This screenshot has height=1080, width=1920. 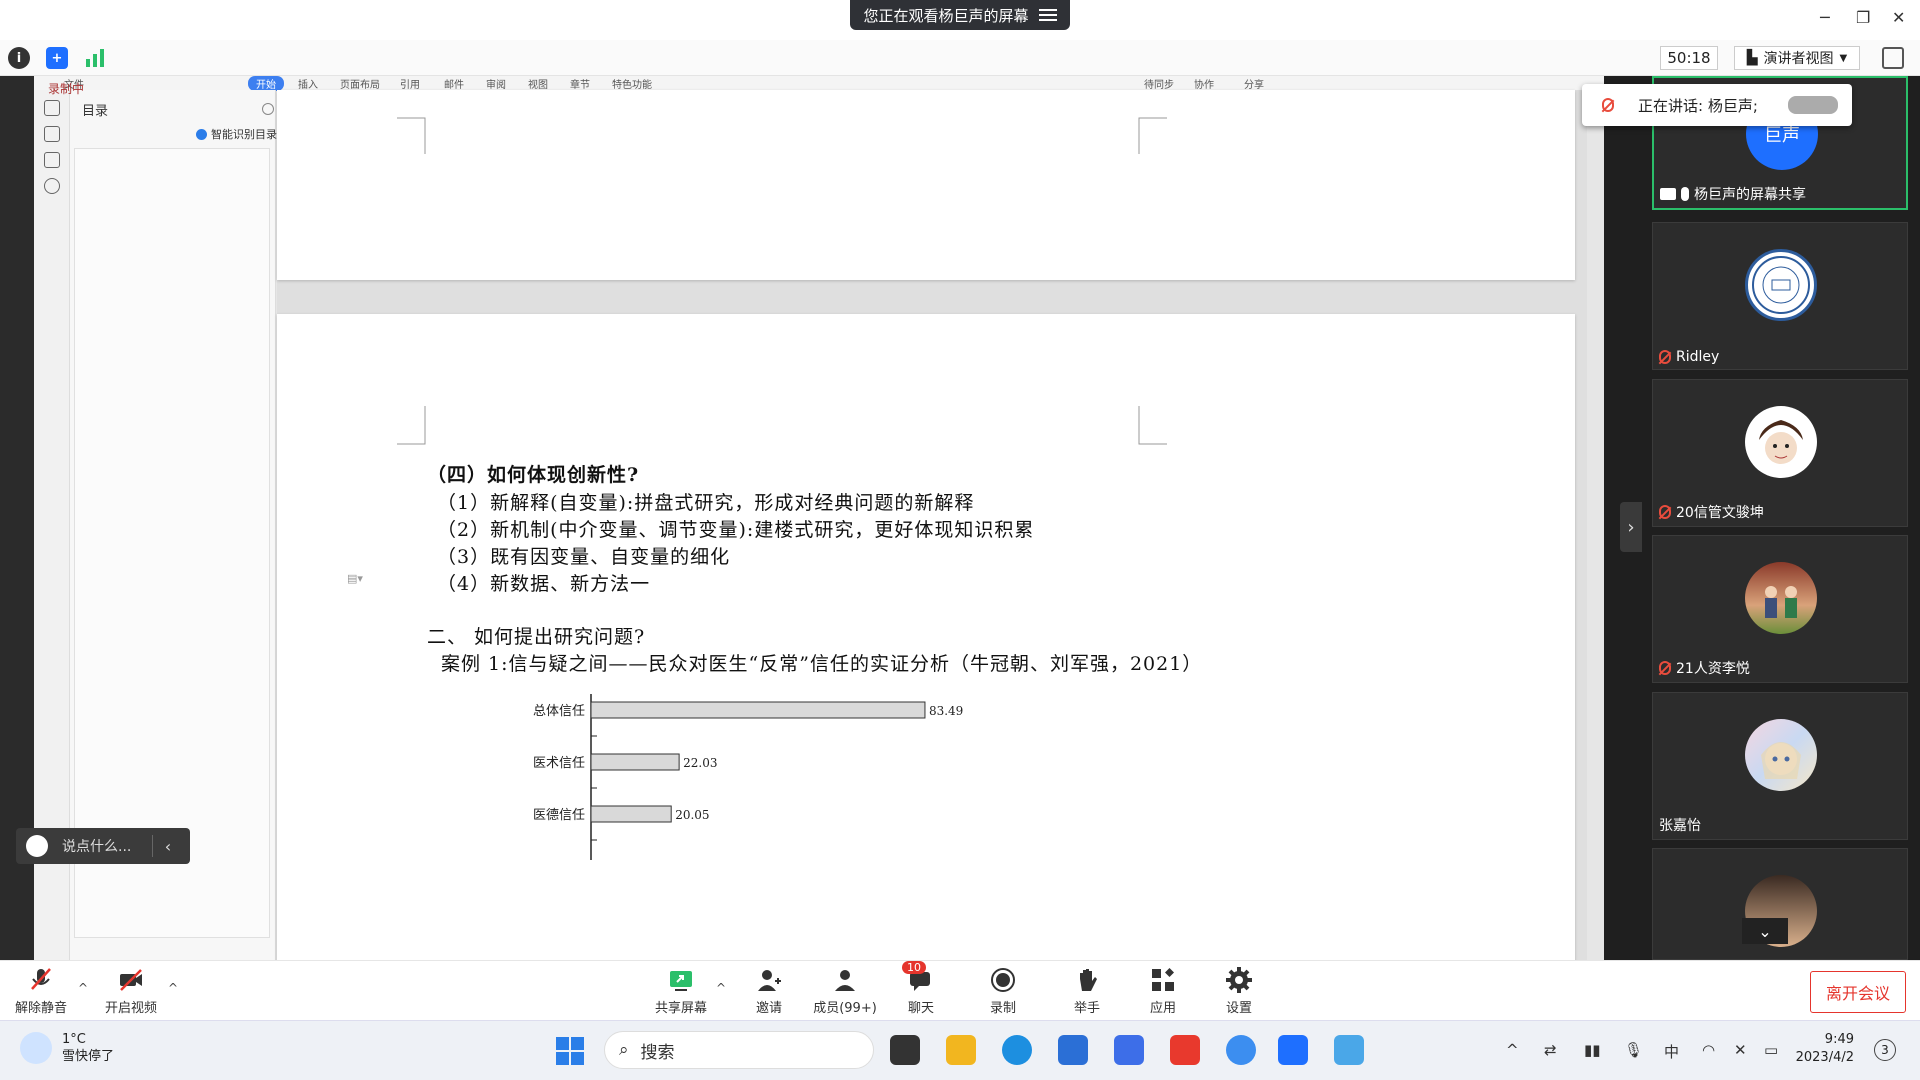 I want to click on chat-input-pill: 说点什么... ‹, so click(x=103, y=846).